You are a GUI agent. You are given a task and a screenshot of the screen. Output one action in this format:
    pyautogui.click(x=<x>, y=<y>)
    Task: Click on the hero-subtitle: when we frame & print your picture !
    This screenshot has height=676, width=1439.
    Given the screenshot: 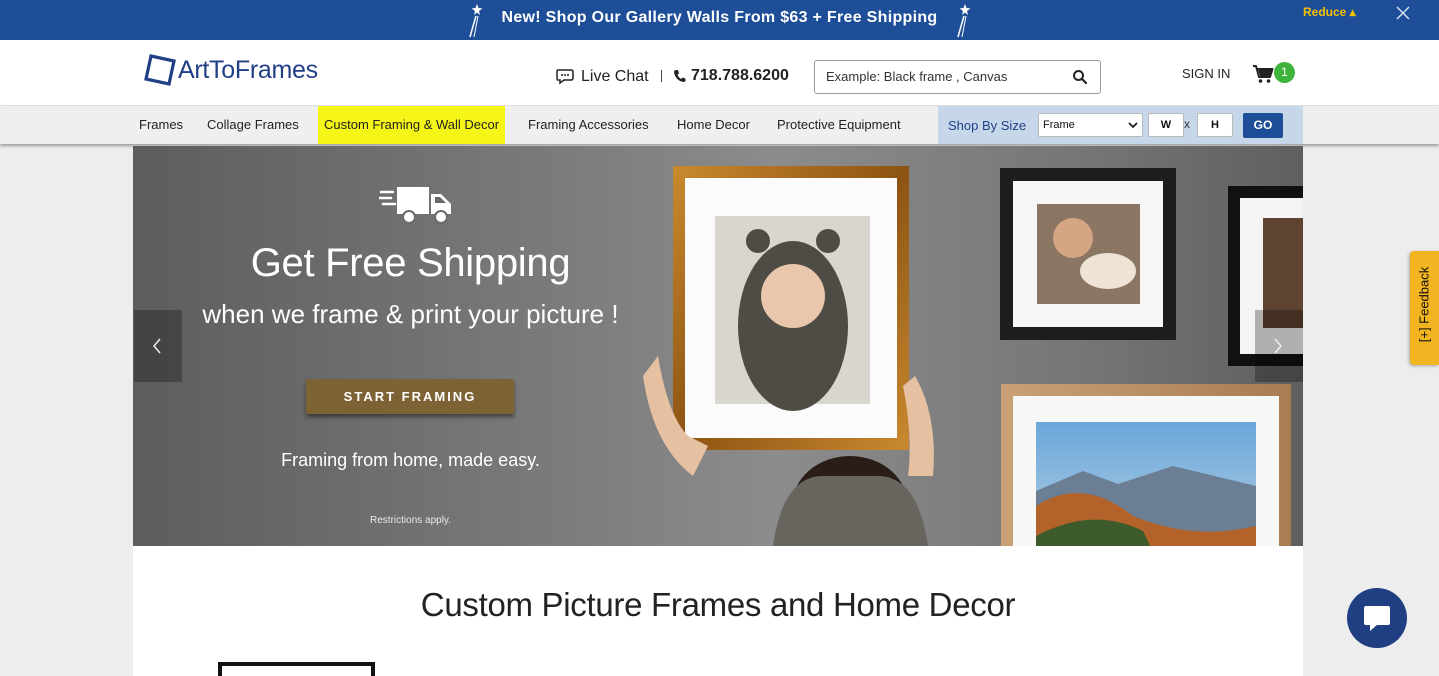 What is the action you would take?
    pyautogui.click(x=410, y=314)
    